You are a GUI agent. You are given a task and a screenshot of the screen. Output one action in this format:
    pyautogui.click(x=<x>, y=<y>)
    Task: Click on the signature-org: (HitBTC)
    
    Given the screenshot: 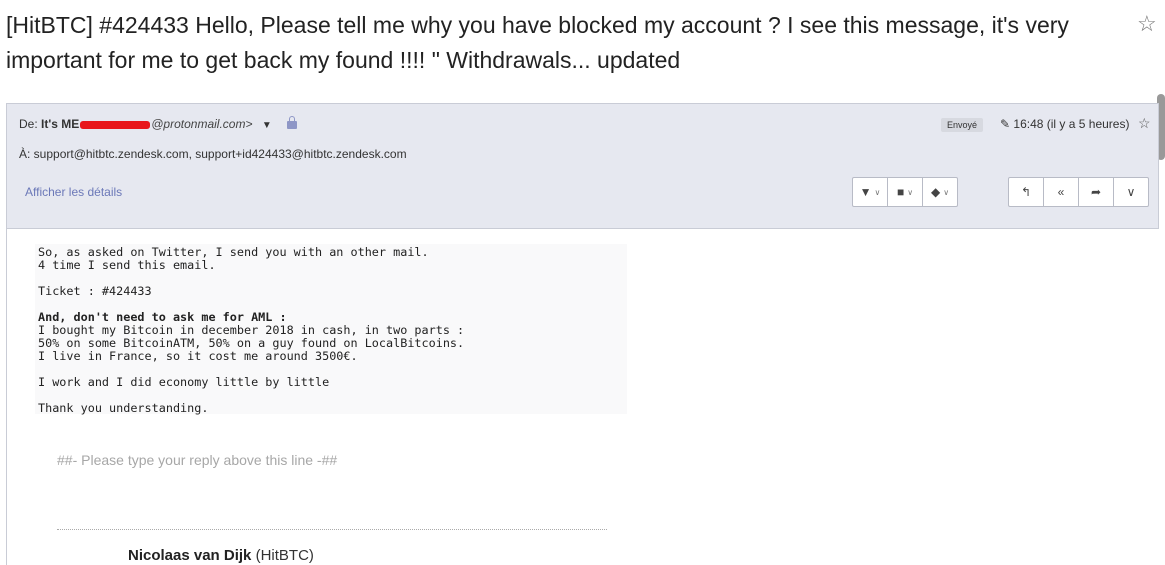 What is the action you would take?
    pyautogui.click(x=284, y=555)
    